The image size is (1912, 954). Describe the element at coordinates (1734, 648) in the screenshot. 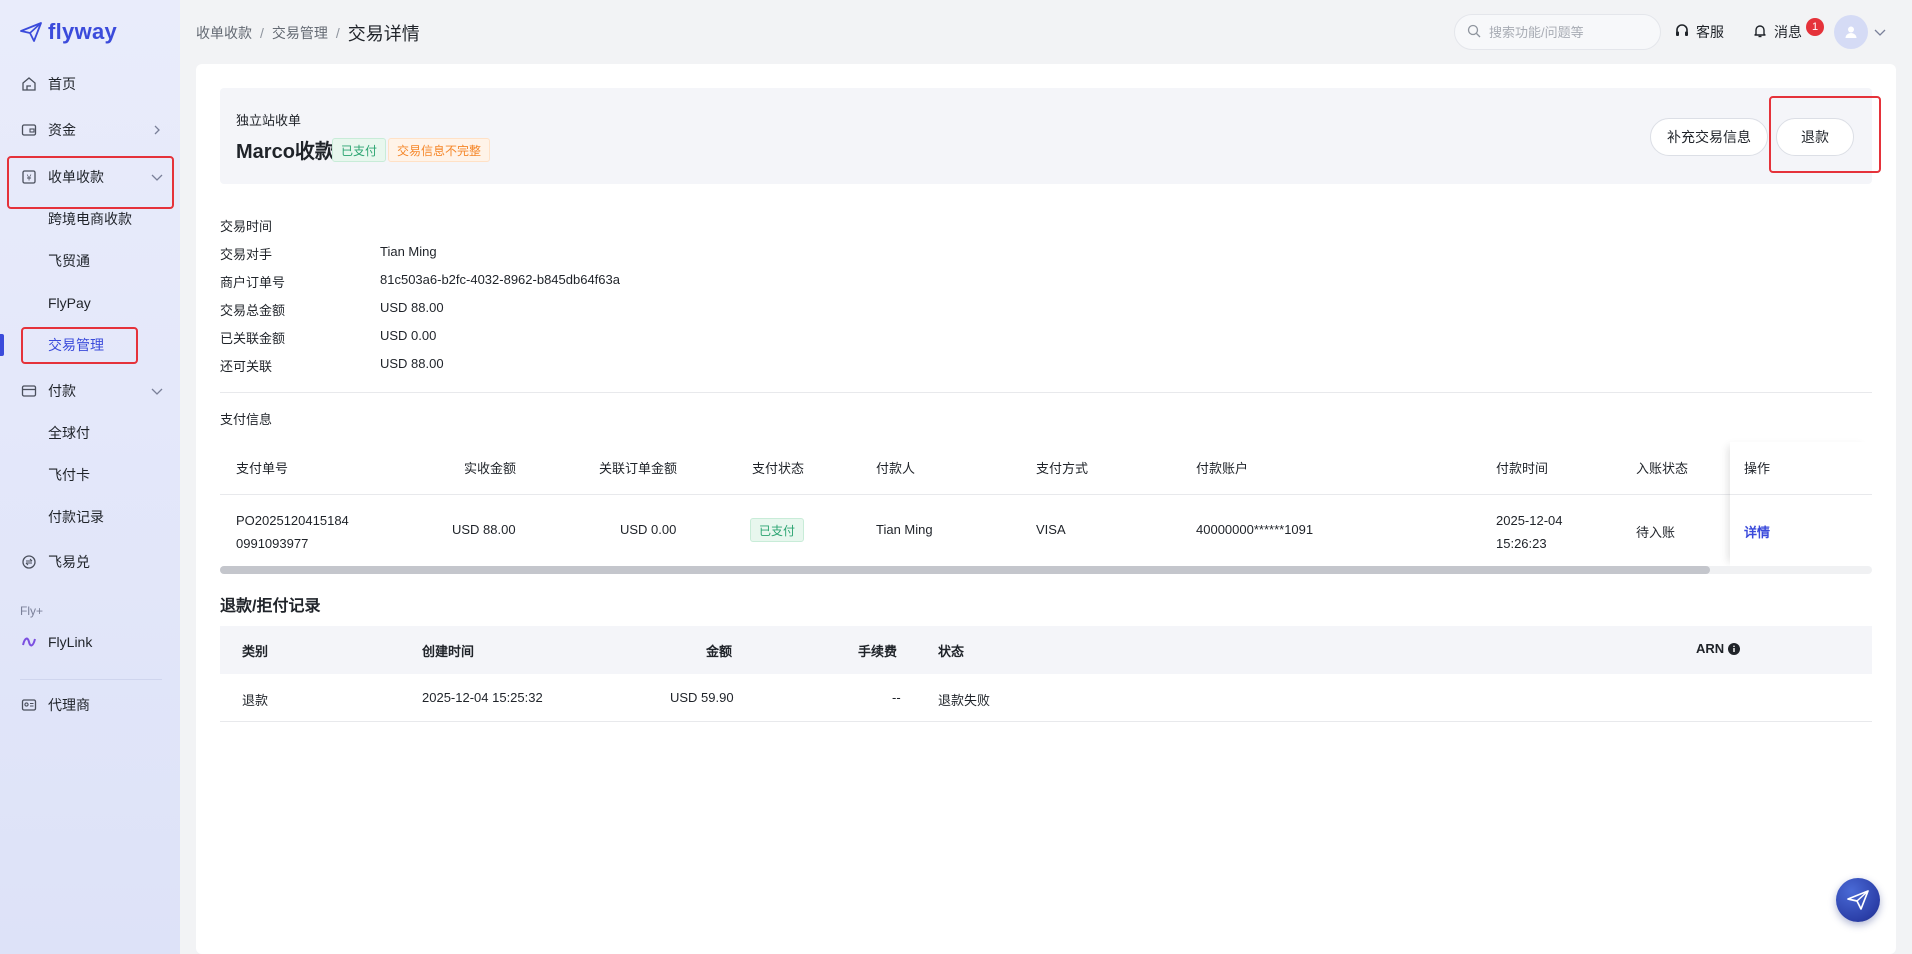

I see `info-icon` at that location.